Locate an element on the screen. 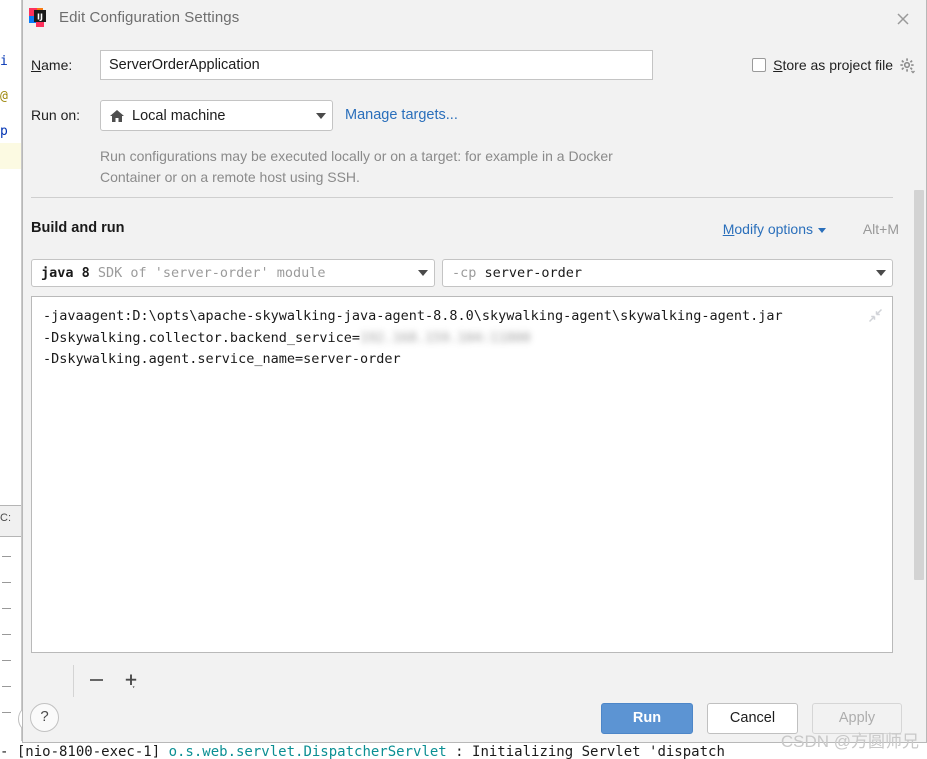  vm-option-backend-service-value-redacted: 192.168.159.104:11800 is located at coordinates (445, 337).